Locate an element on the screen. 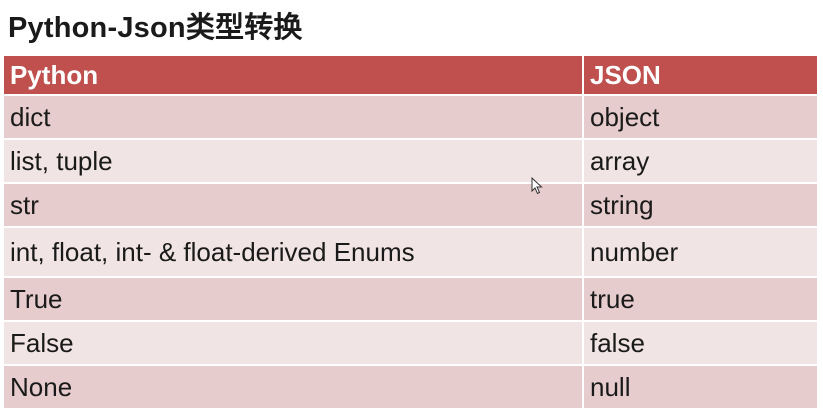 The image size is (823, 415). table-row: list, tuple array is located at coordinates (410, 160).